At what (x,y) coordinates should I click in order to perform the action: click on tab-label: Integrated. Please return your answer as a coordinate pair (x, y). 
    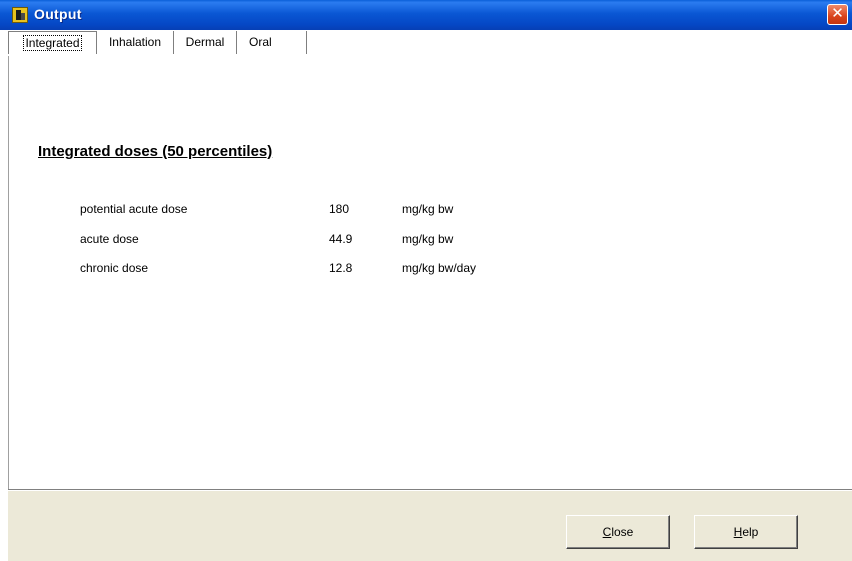
    Looking at the image, I should click on (52, 43).